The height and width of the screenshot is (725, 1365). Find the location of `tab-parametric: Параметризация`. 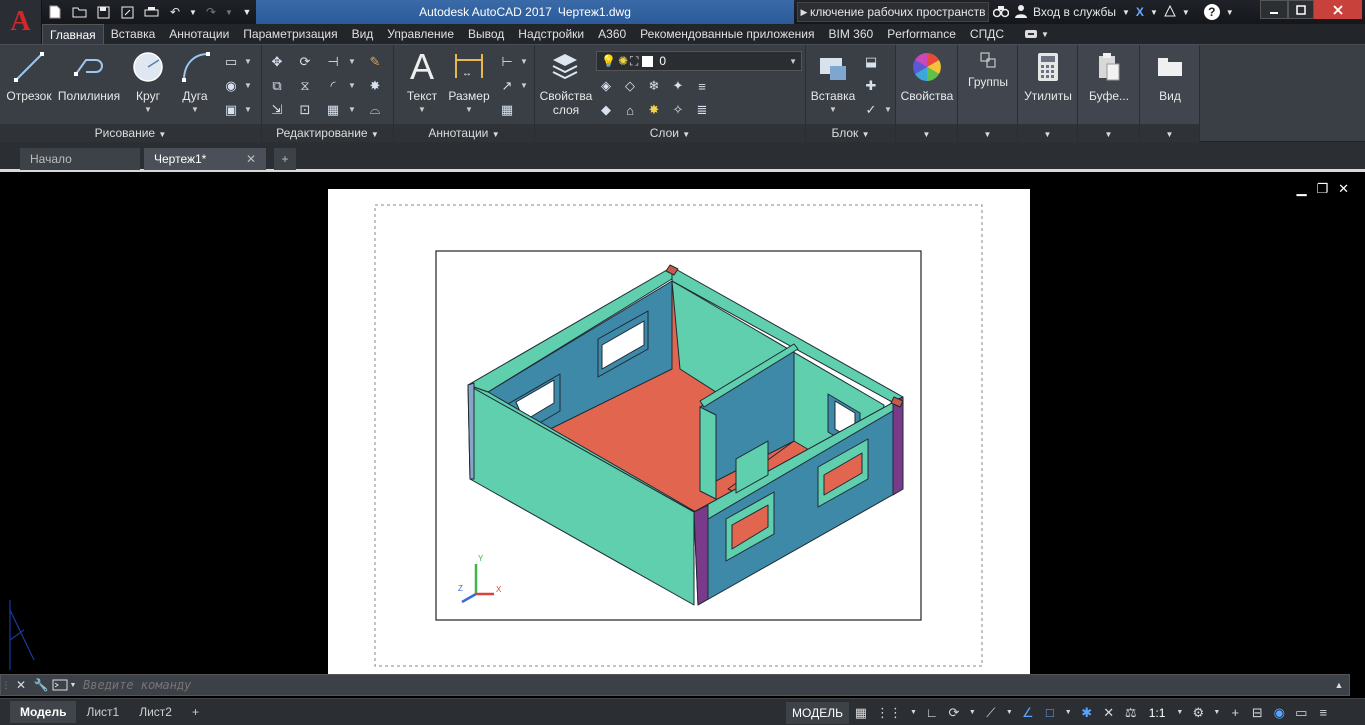

tab-parametric: Параметризация is located at coordinates (290, 34).